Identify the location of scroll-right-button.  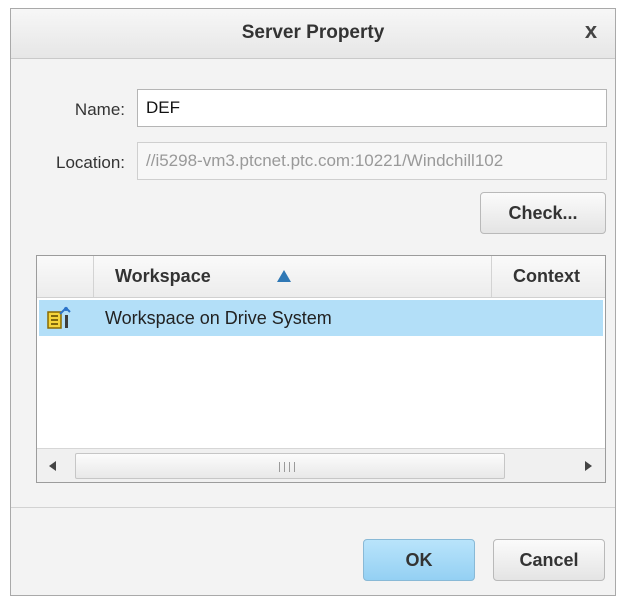
(588, 466).